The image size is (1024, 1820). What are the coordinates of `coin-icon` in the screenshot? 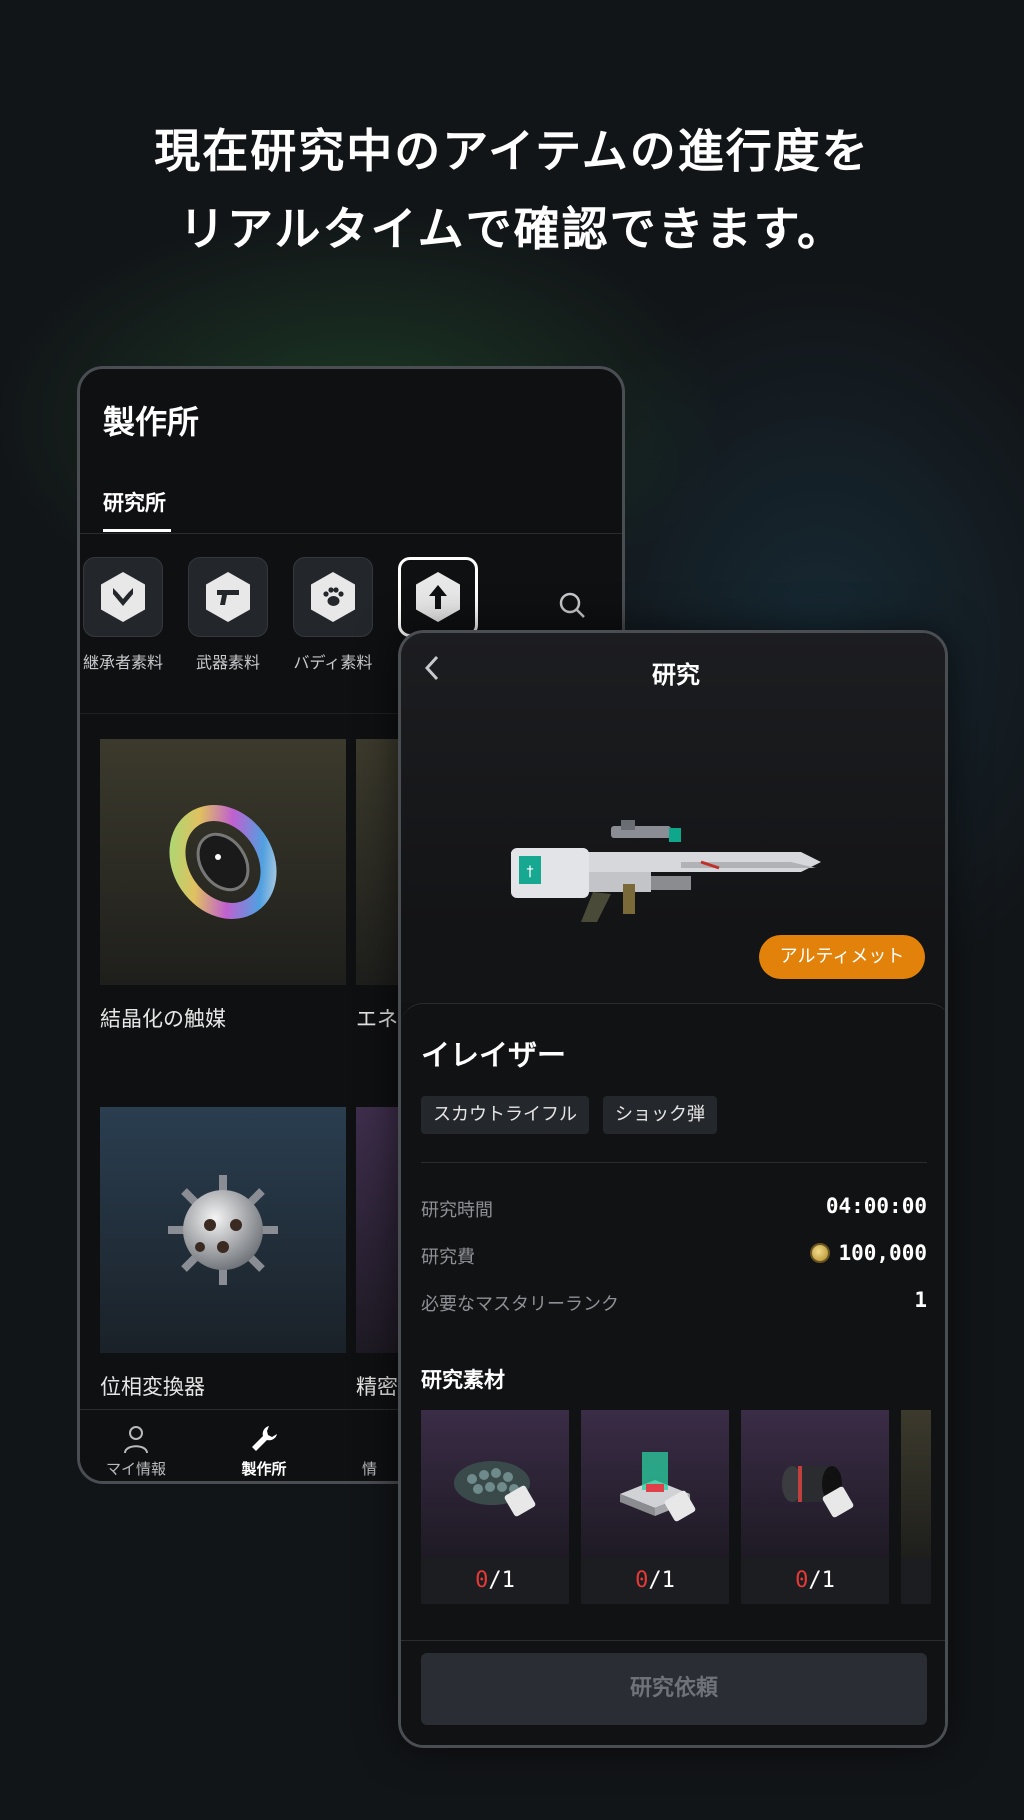 It's located at (820, 1253).